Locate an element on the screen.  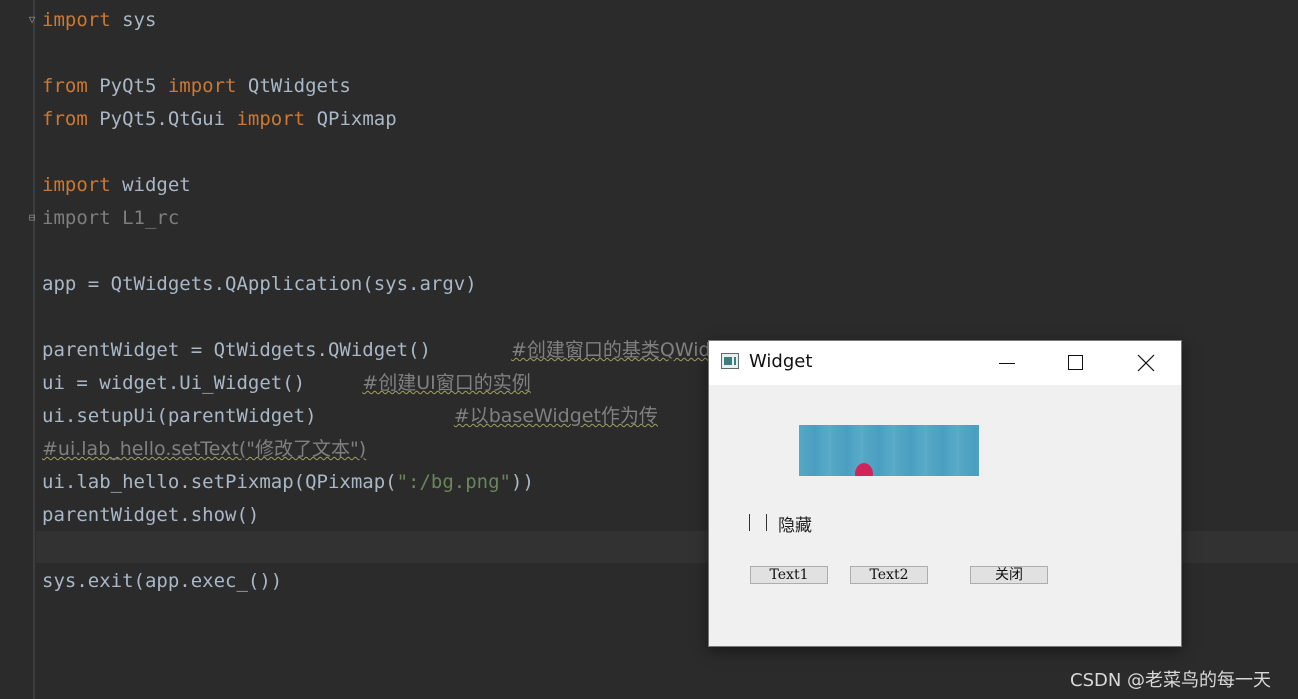
code-line: parentWidget.show() is located at coordinates (151, 515).